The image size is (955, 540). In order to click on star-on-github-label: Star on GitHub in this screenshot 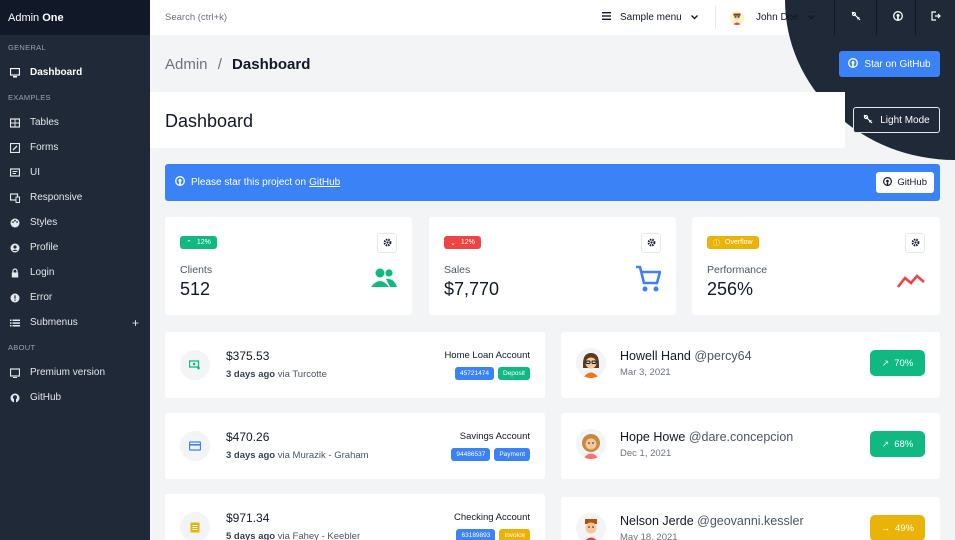, I will do `click(897, 64)`.